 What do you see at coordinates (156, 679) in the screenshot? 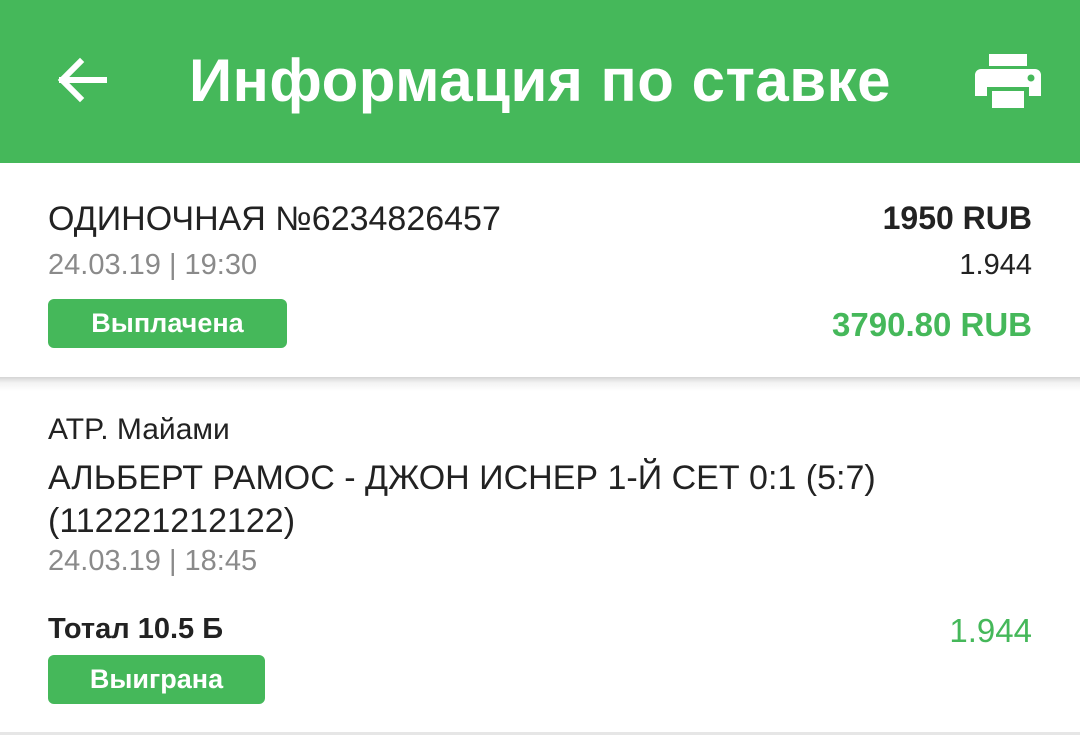
I see `event-status-badge: Выиграна` at bounding box center [156, 679].